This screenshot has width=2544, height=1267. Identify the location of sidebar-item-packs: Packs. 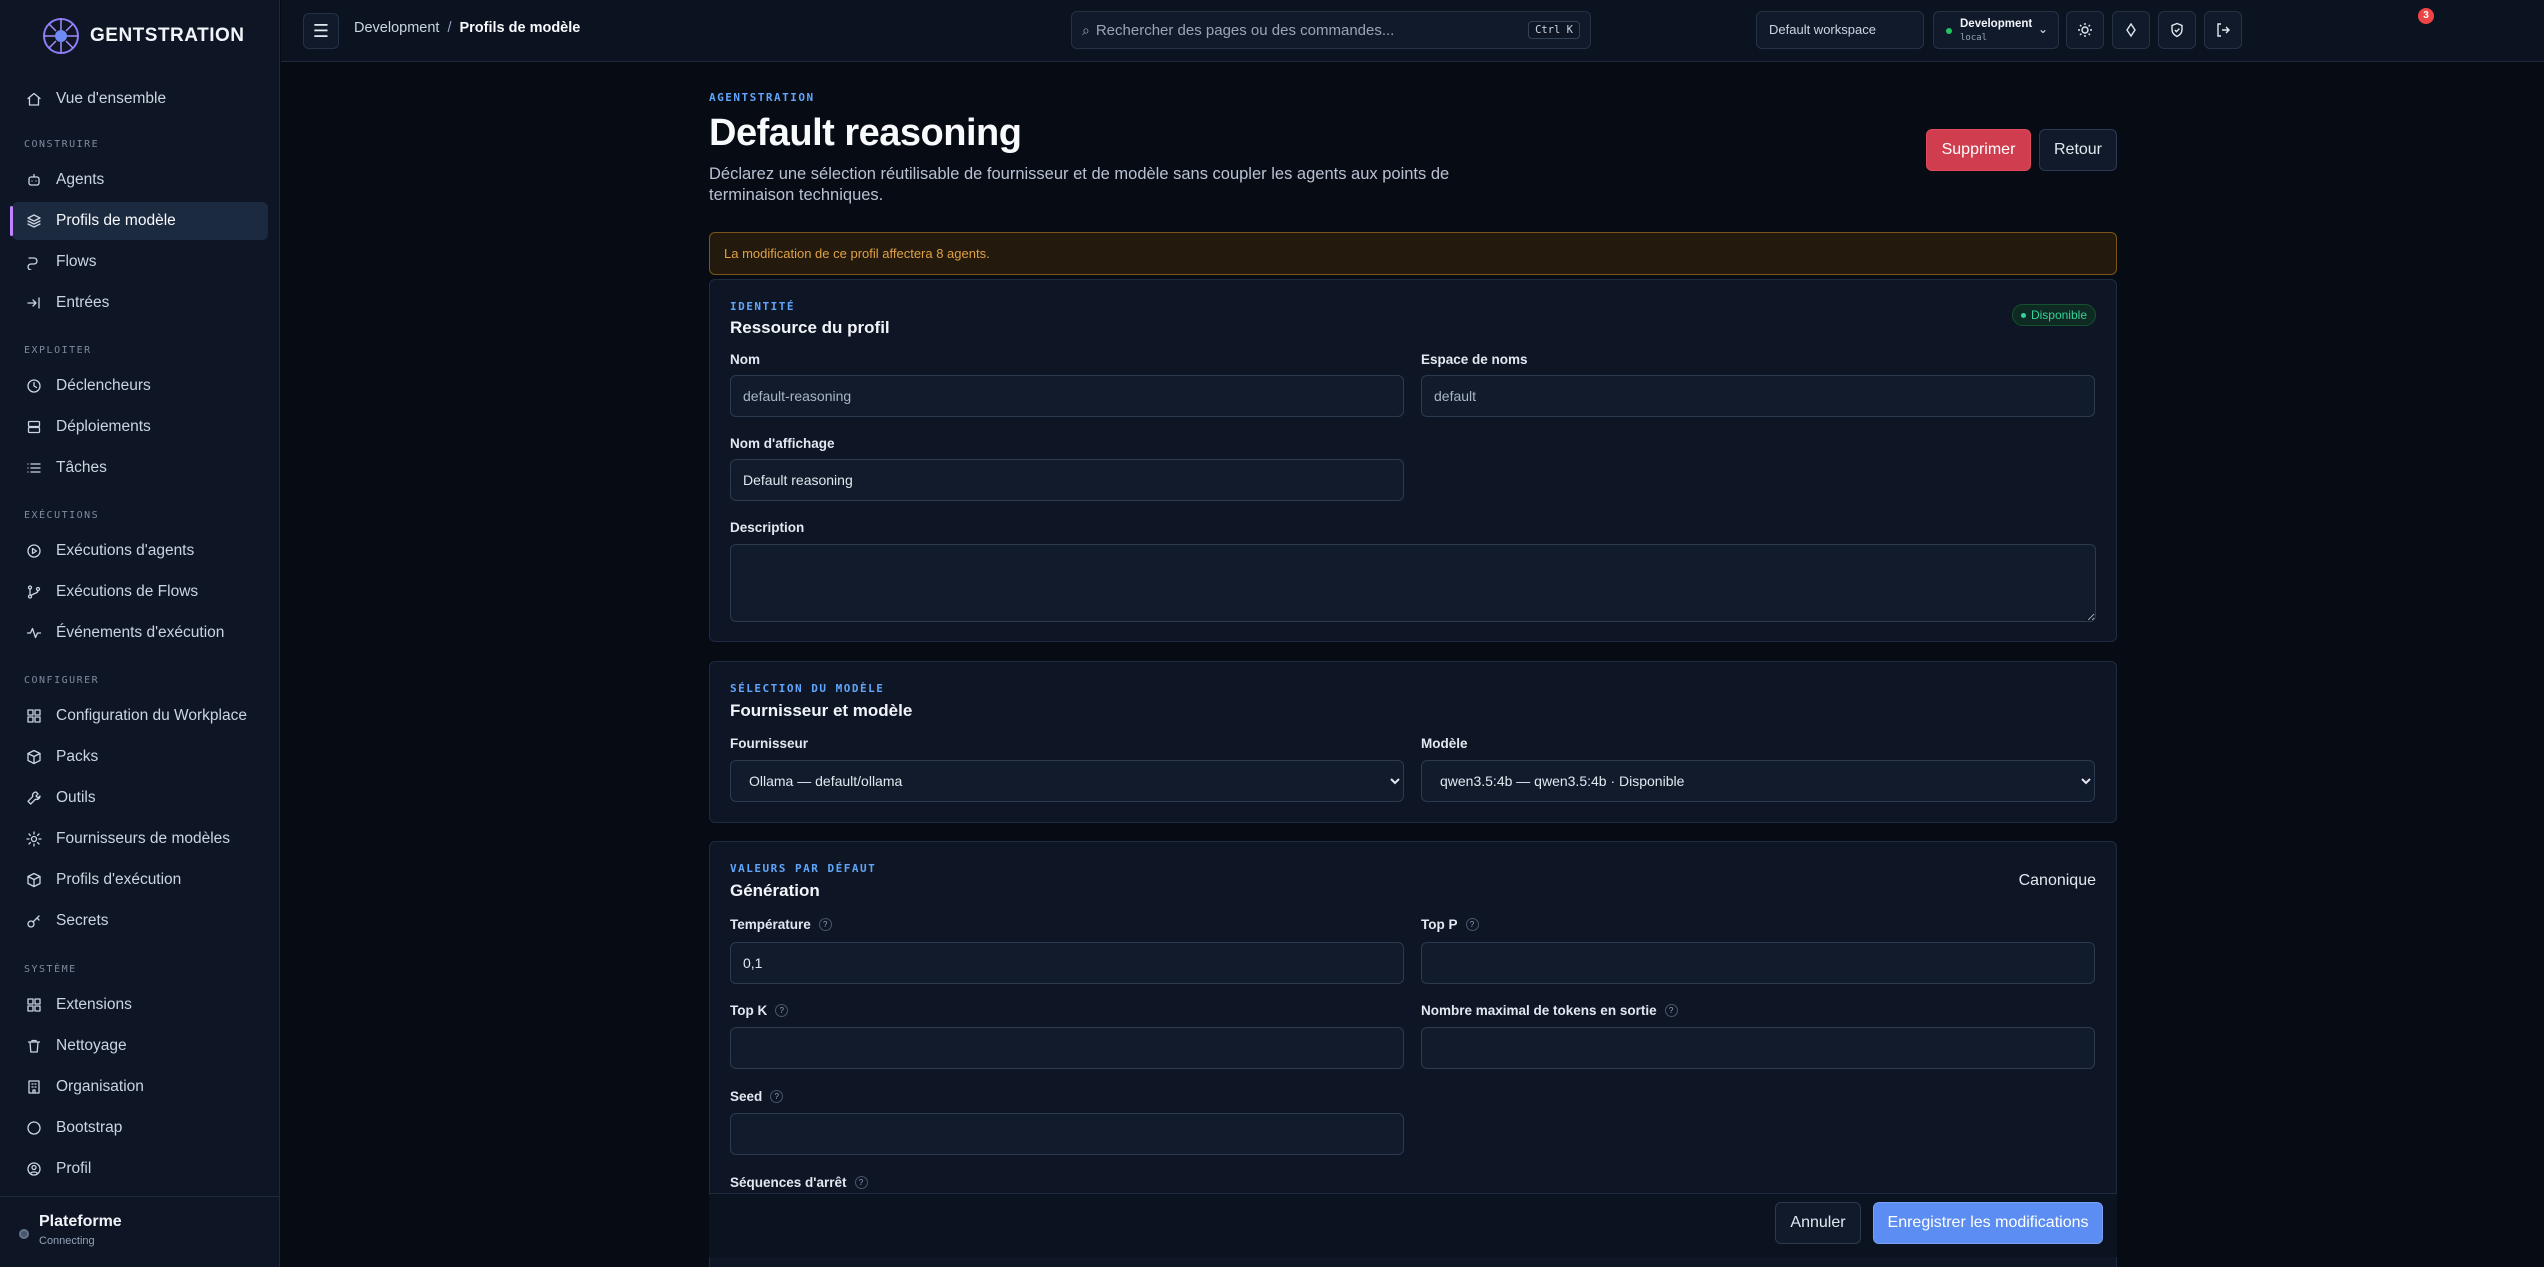
(140, 757).